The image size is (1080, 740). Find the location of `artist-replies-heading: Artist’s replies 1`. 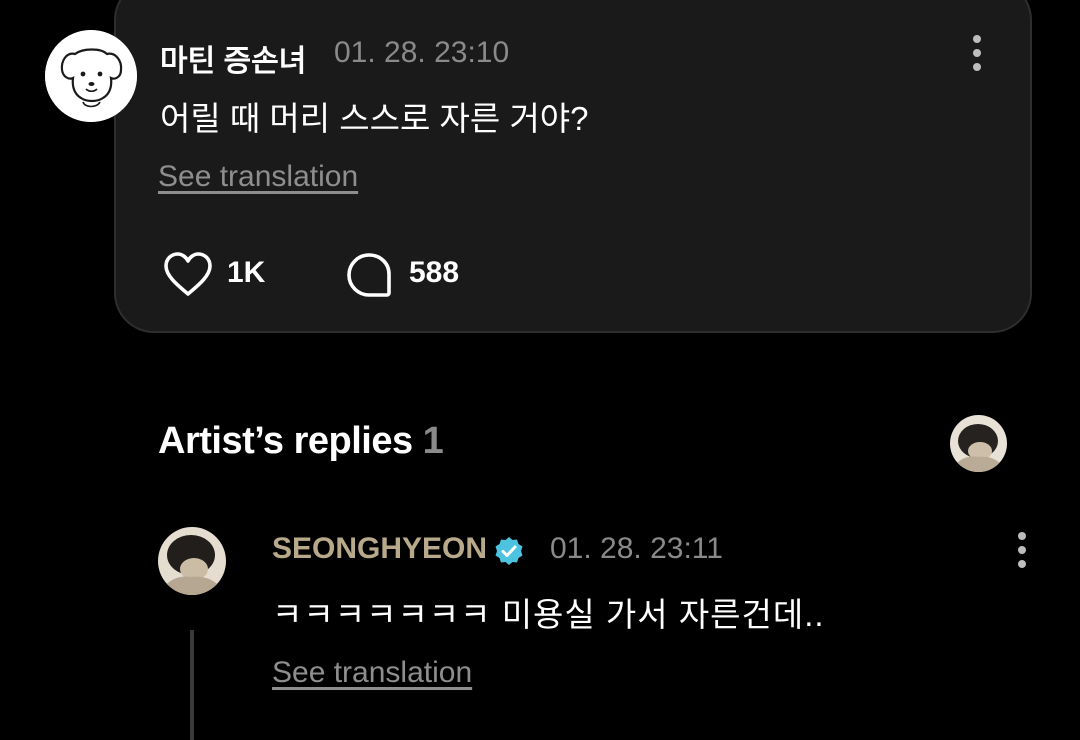

artist-replies-heading: Artist’s replies 1 is located at coordinates (301, 441).